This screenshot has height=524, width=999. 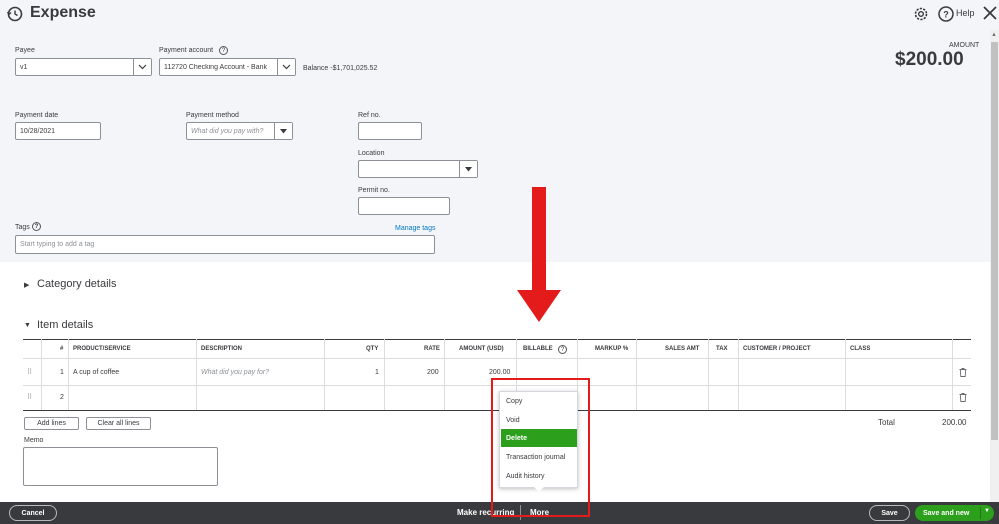 What do you see at coordinates (25, 50) in the screenshot?
I see `payee-label: Payee` at bounding box center [25, 50].